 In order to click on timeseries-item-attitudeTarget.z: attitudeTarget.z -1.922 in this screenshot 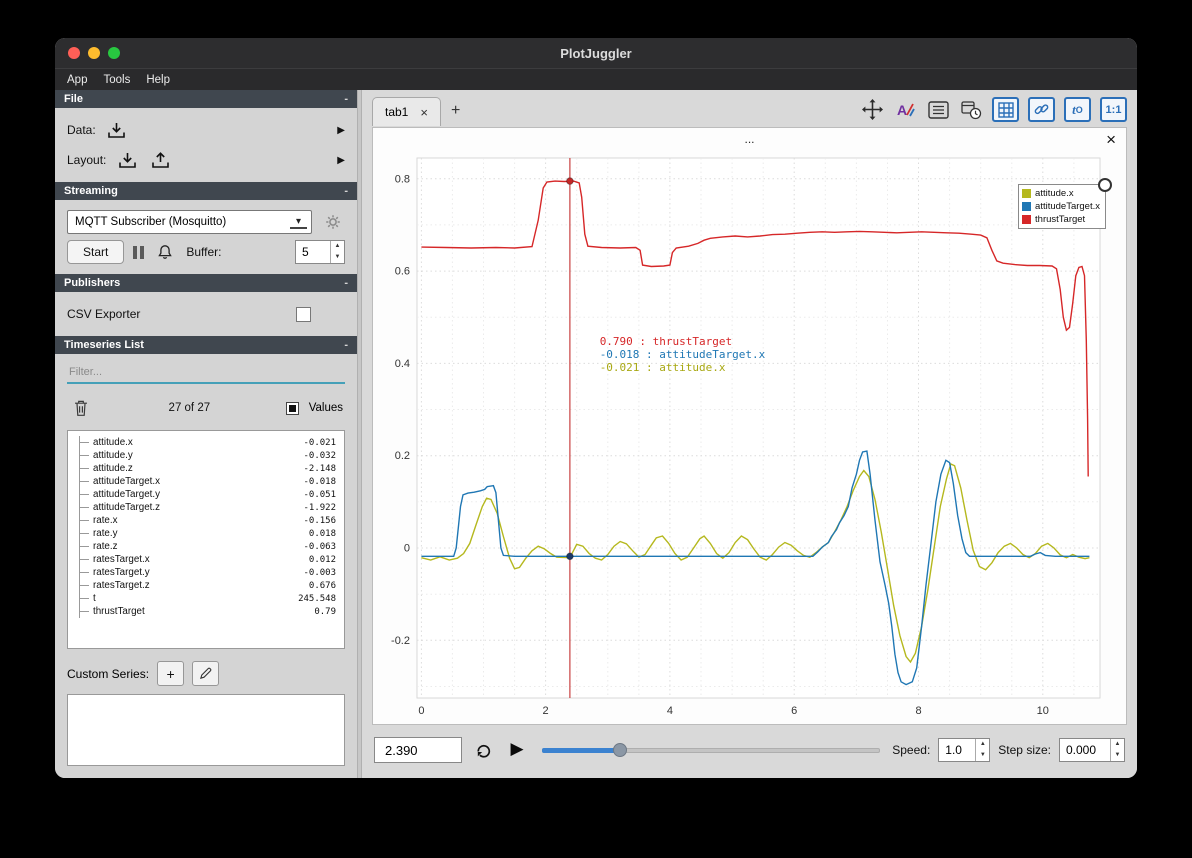, I will do `click(209, 507)`.